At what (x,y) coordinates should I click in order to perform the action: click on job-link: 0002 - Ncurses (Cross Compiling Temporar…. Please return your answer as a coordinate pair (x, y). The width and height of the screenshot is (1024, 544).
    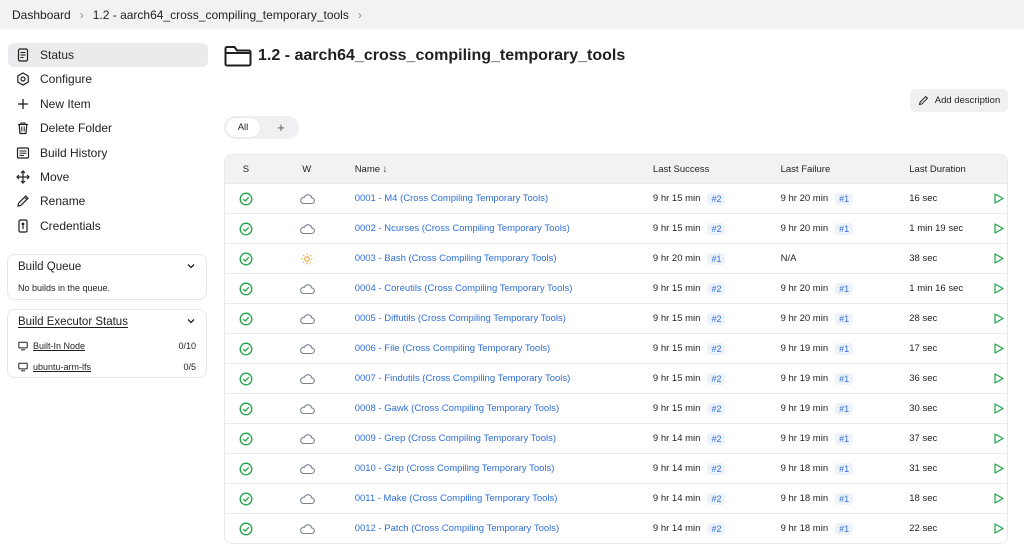
    Looking at the image, I should click on (462, 228).